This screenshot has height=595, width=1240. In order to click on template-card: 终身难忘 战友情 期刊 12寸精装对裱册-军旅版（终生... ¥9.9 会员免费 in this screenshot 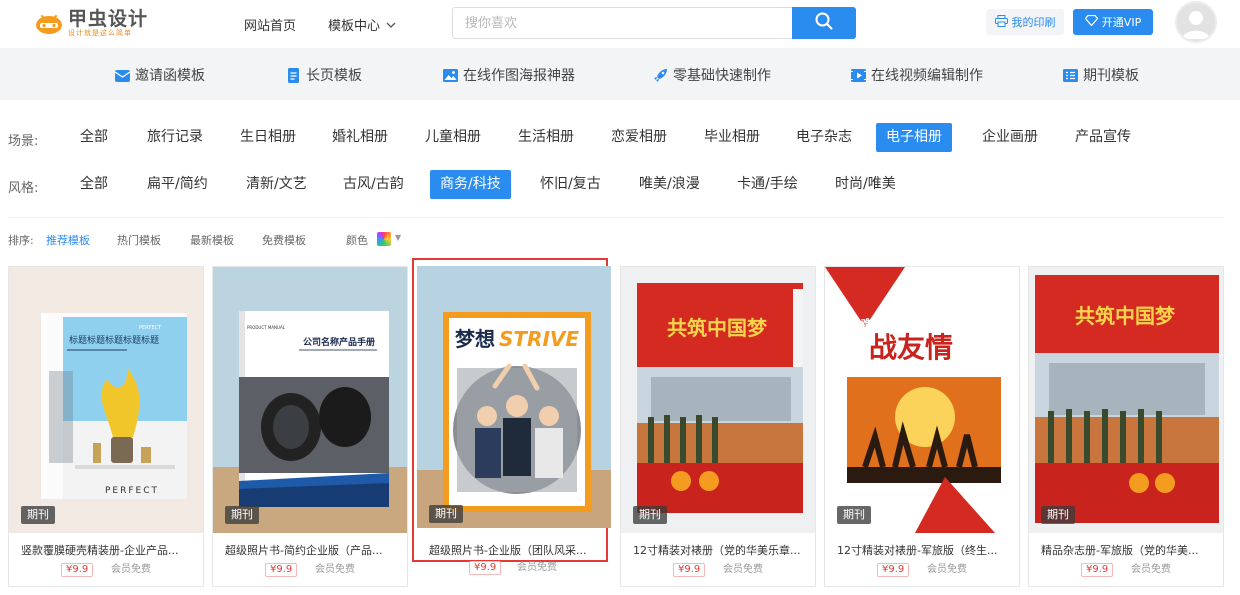, I will do `click(922, 426)`.